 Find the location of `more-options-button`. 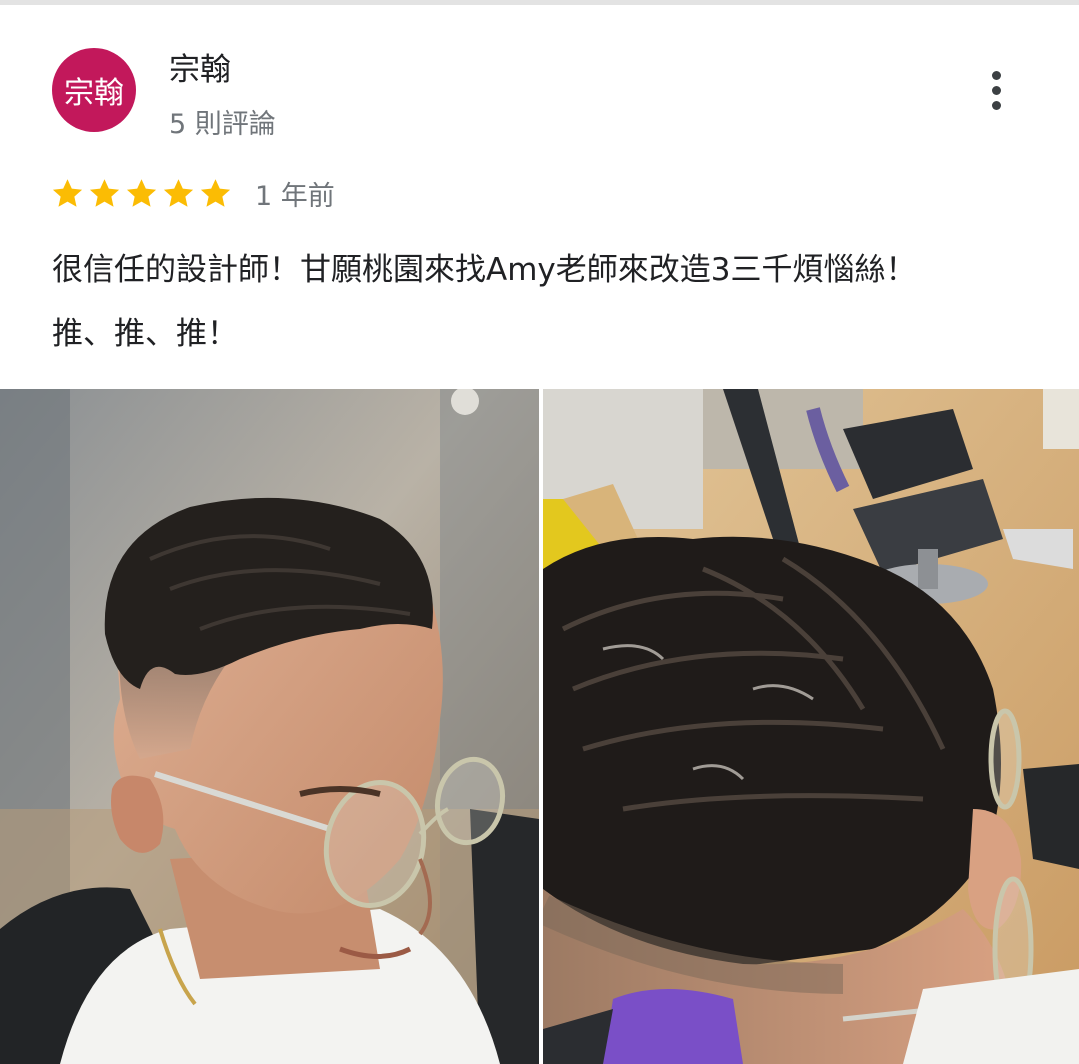

more-options-button is located at coordinates (996, 90).